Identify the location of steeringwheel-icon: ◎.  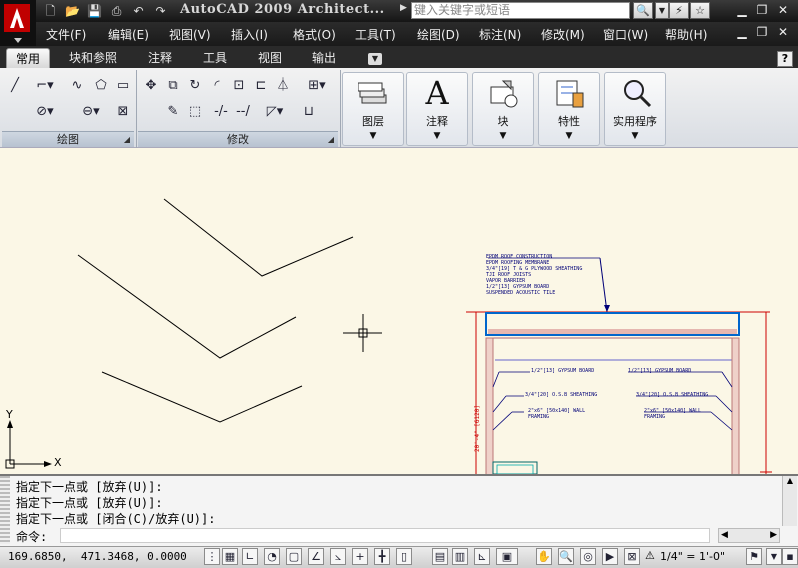
(588, 556).